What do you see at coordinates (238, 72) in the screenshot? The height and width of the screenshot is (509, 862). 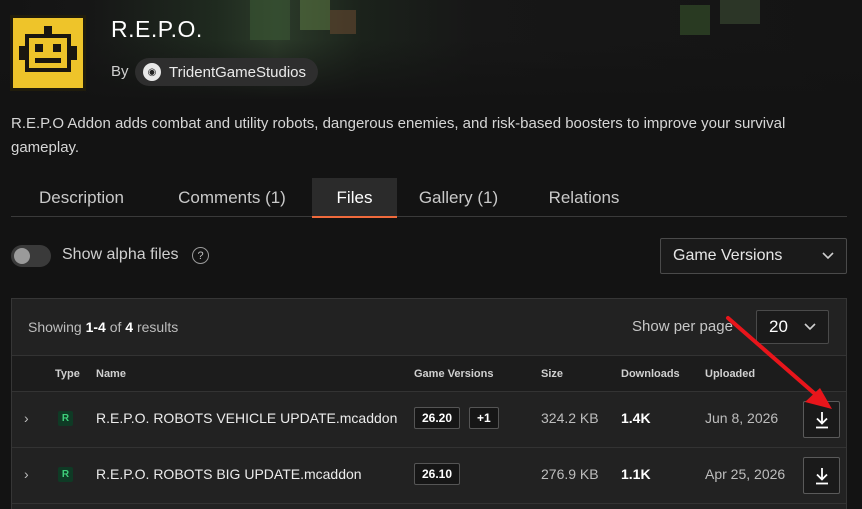 I see `author-name: TridentGameStudios` at bounding box center [238, 72].